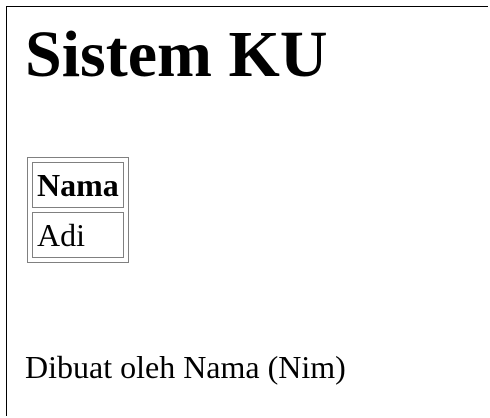  I want to click on column-header-nama: Nama, so click(78, 185).